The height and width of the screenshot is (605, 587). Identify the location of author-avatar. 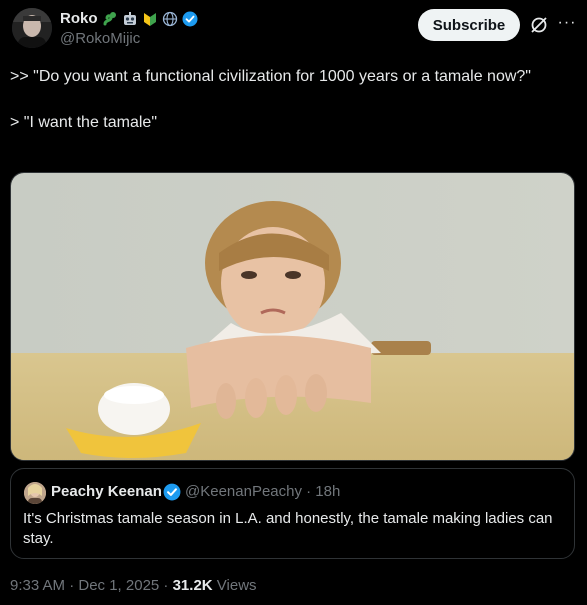
(32, 28).